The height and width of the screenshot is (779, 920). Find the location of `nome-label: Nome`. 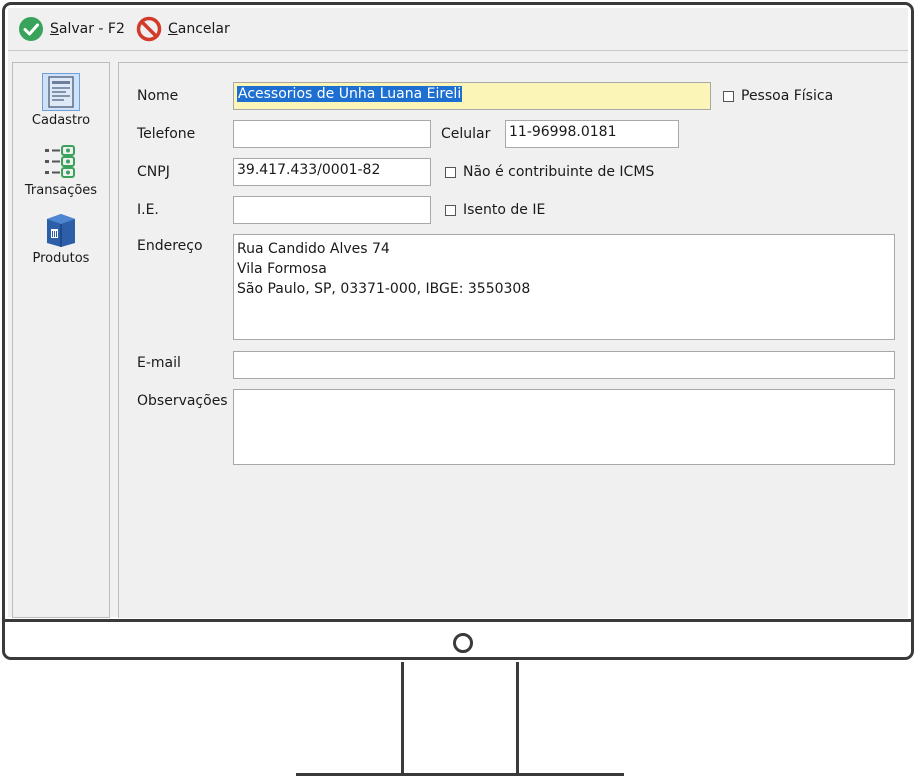

nome-label: Nome is located at coordinates (158, 96).